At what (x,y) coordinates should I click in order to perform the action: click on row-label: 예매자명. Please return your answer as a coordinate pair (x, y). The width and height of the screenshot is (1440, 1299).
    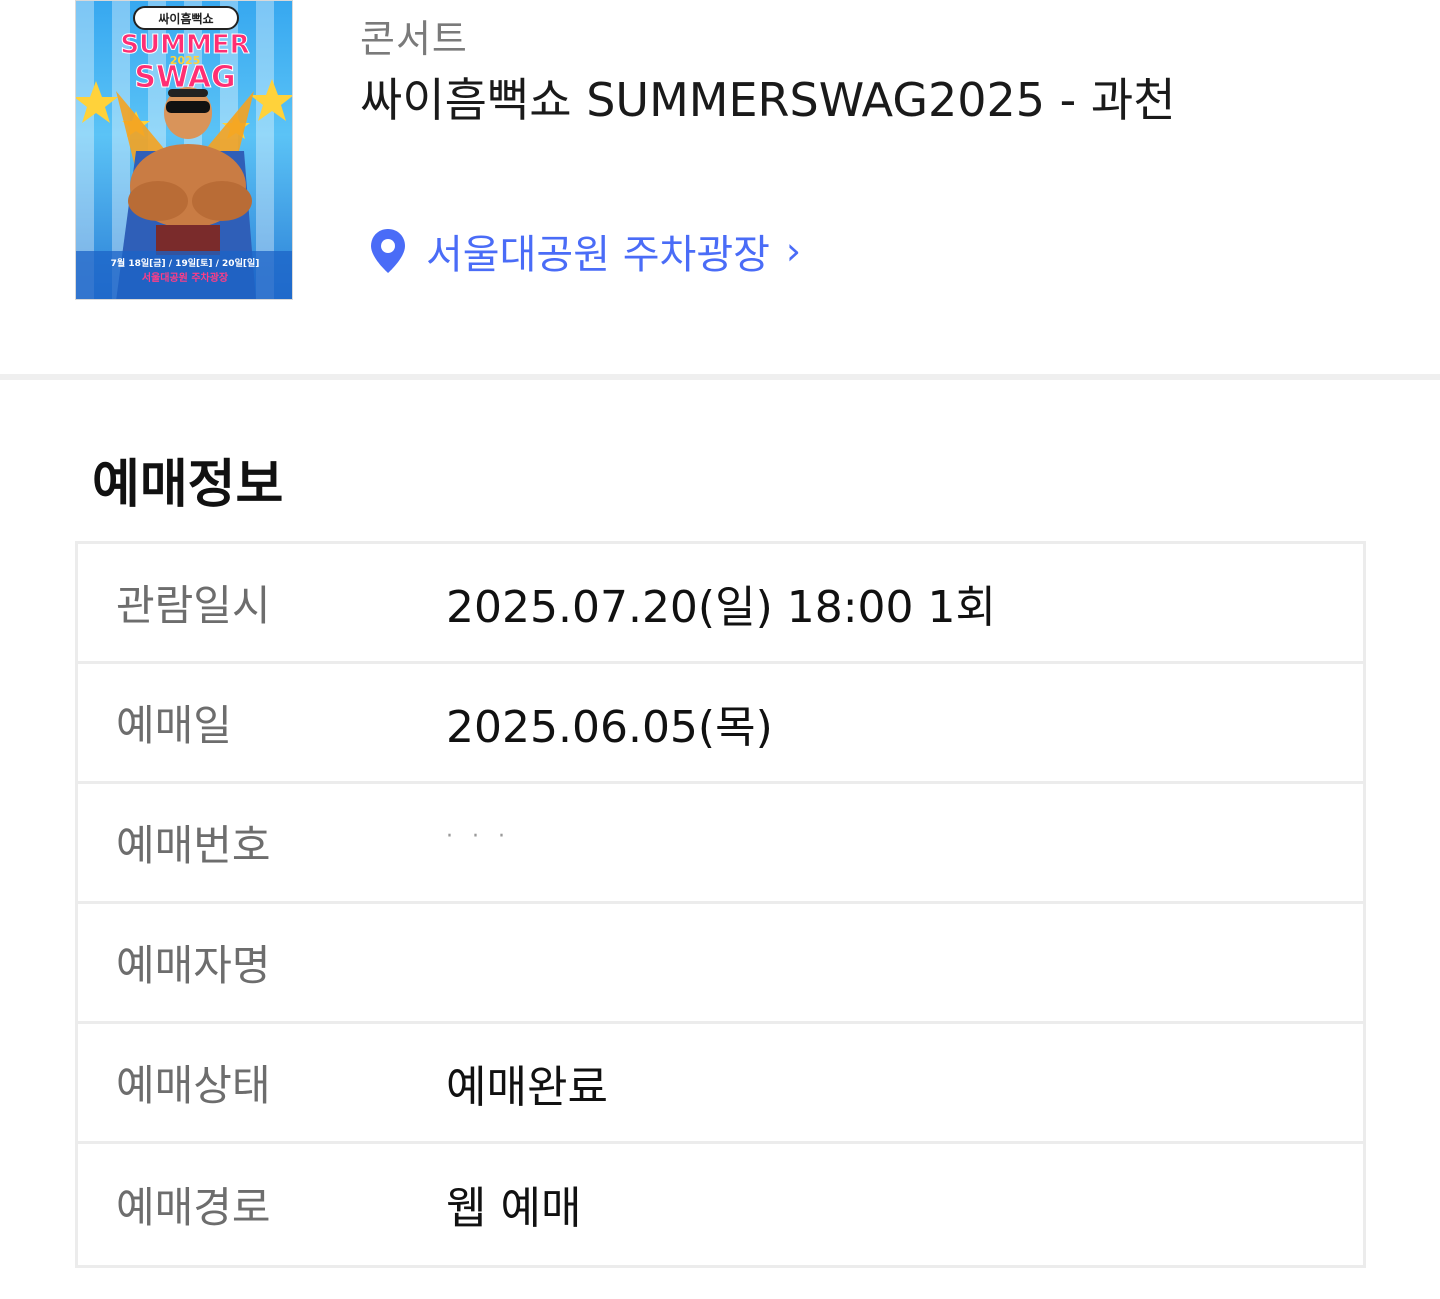
    Looking at the image, I should click on (193, 965).